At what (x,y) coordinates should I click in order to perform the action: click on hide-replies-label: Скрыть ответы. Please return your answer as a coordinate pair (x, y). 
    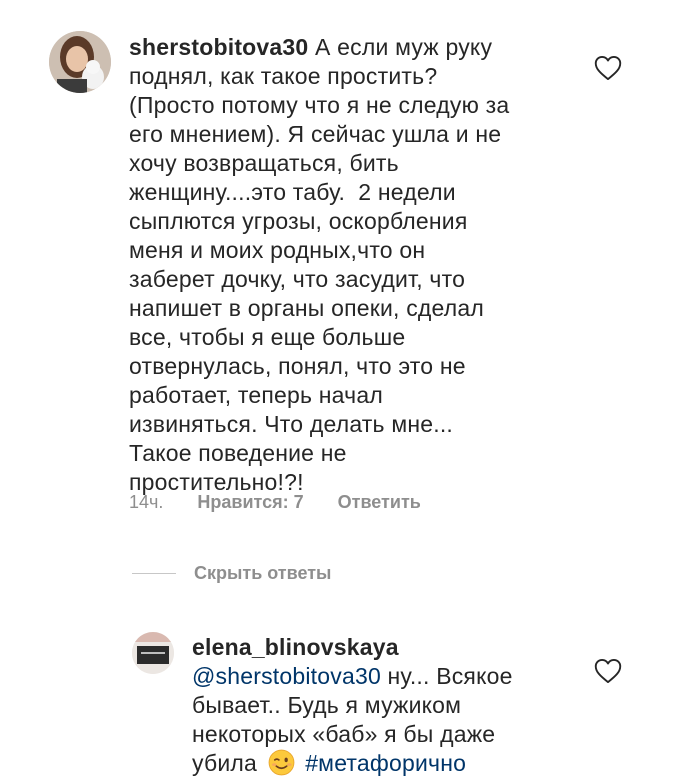
    Looking at the image, I should click on (263, 573).